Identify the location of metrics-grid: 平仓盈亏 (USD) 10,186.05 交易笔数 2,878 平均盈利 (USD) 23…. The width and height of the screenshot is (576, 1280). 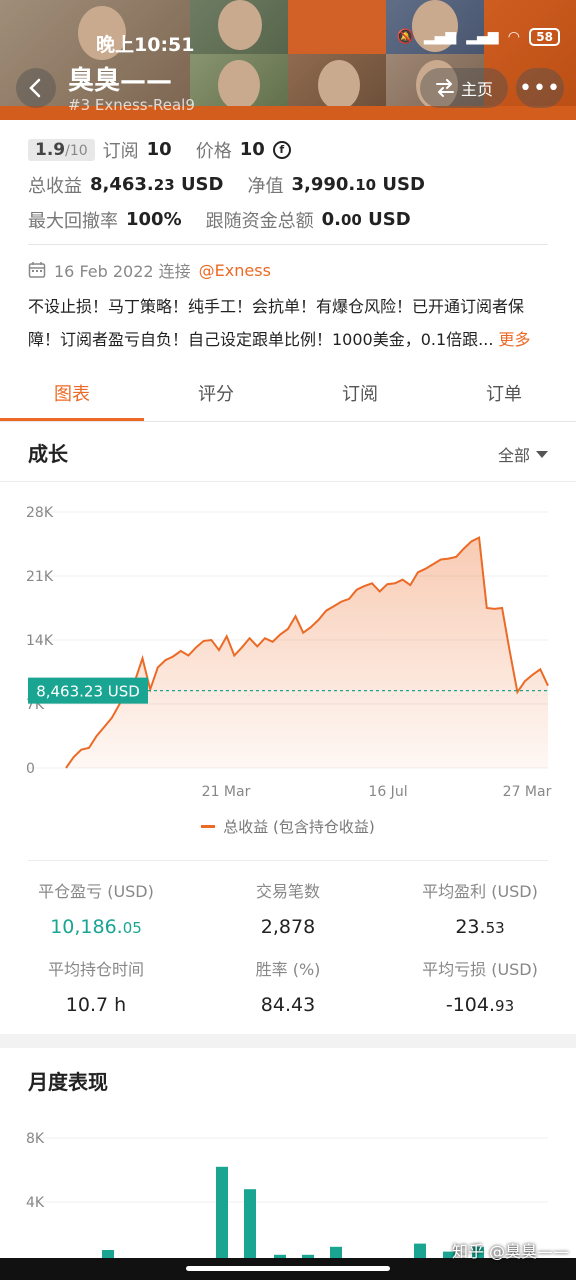
(288, 949).